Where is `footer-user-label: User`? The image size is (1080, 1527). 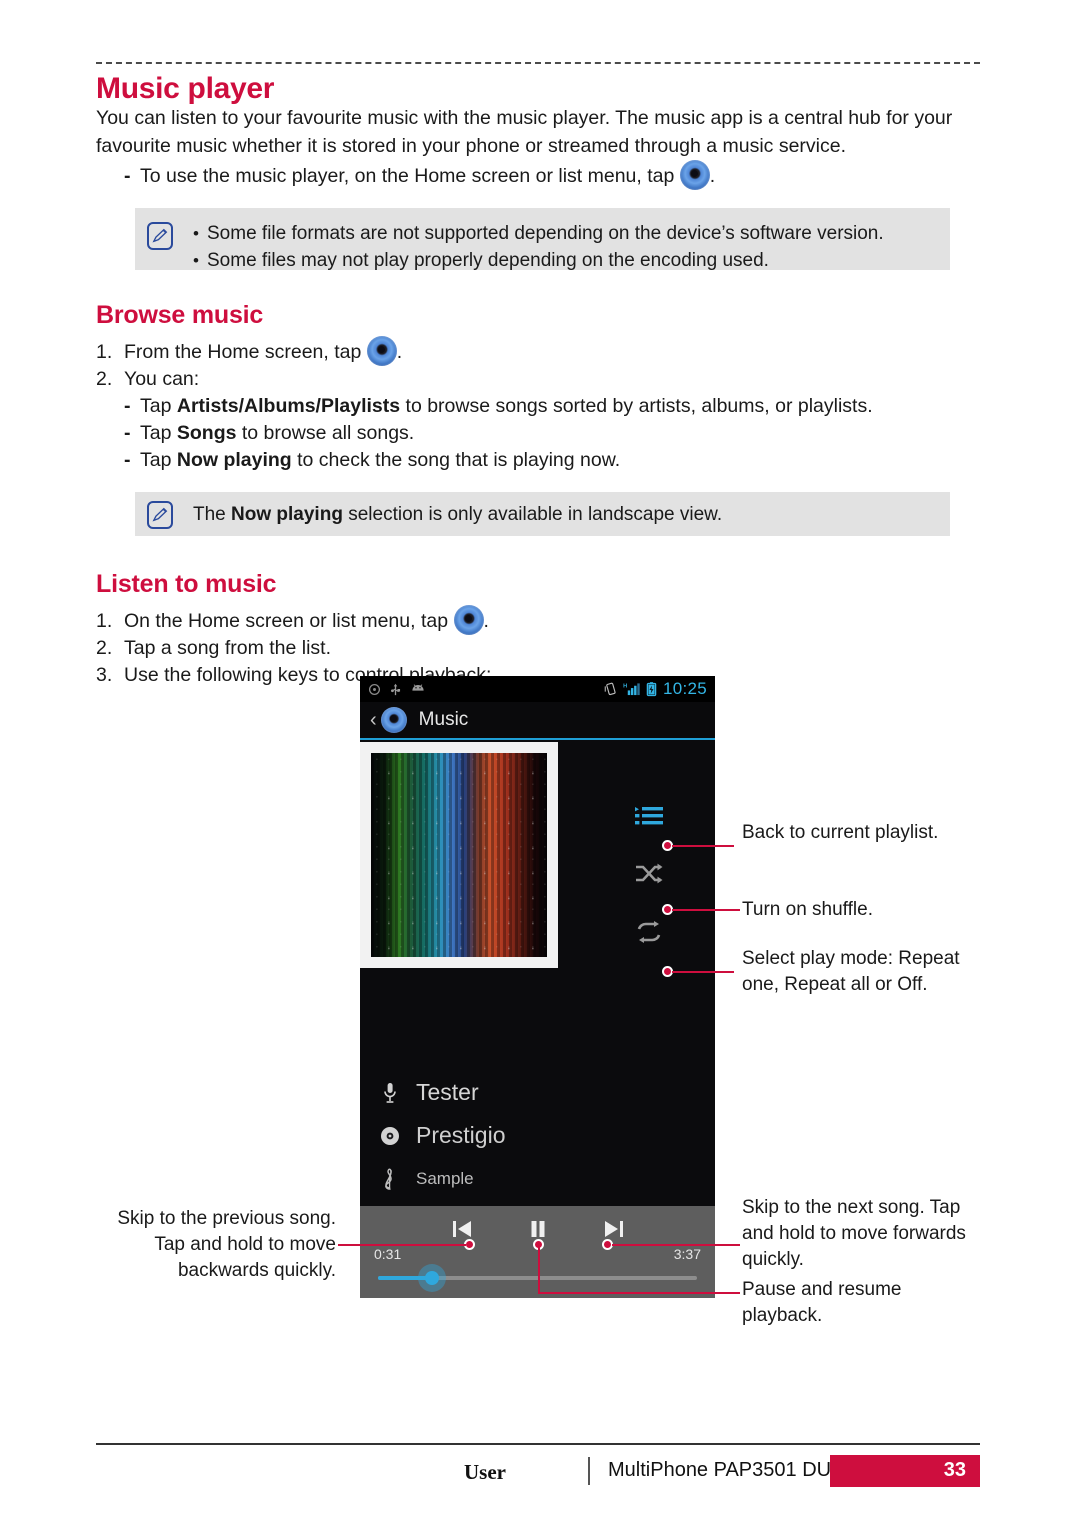 footer-user-label: User is located at coordinates (485, 1472).